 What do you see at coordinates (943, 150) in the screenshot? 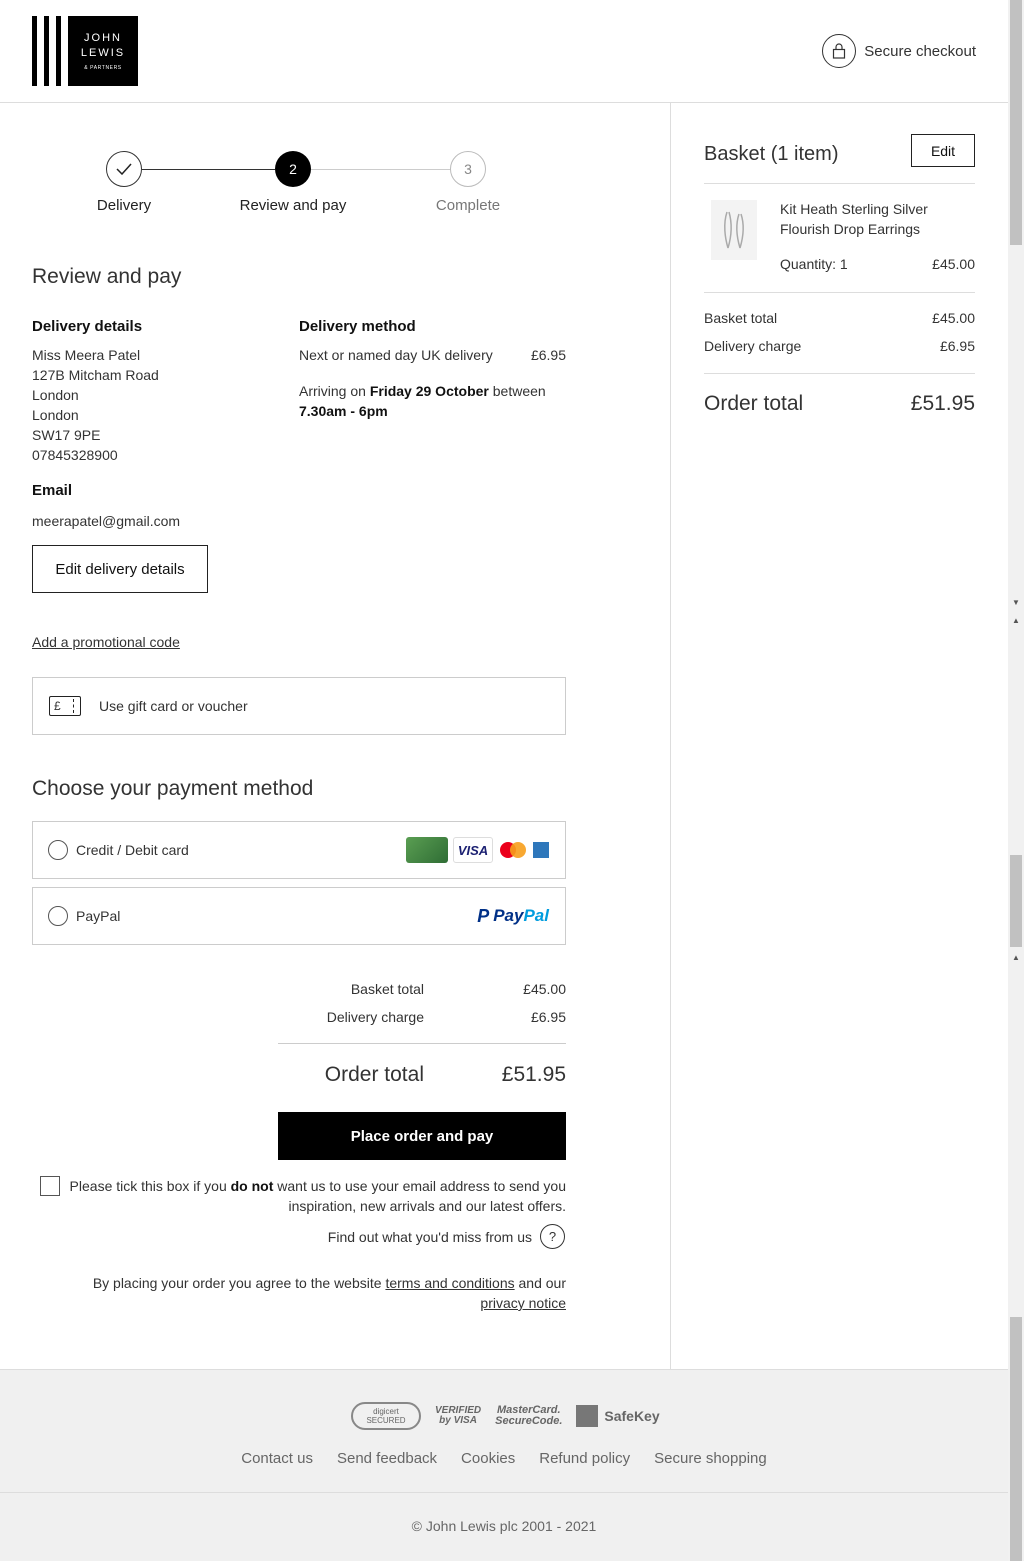
I see `edit-basket-button: Edit` at bounding box center [943, 150].